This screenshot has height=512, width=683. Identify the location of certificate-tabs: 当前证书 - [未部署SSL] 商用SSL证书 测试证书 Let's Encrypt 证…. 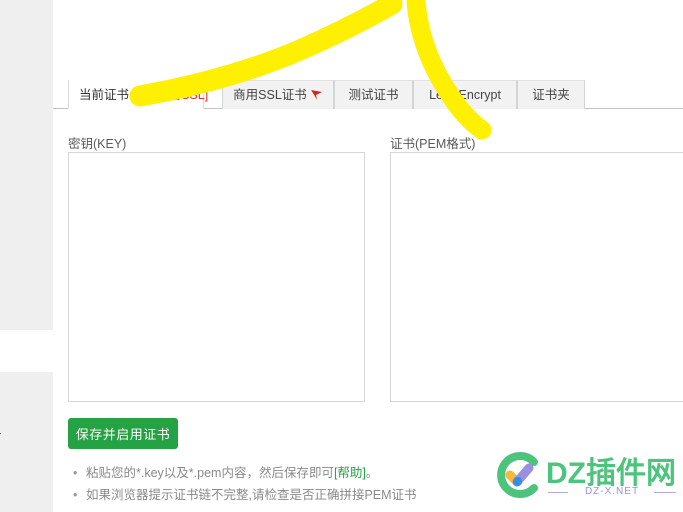
(368, 94).